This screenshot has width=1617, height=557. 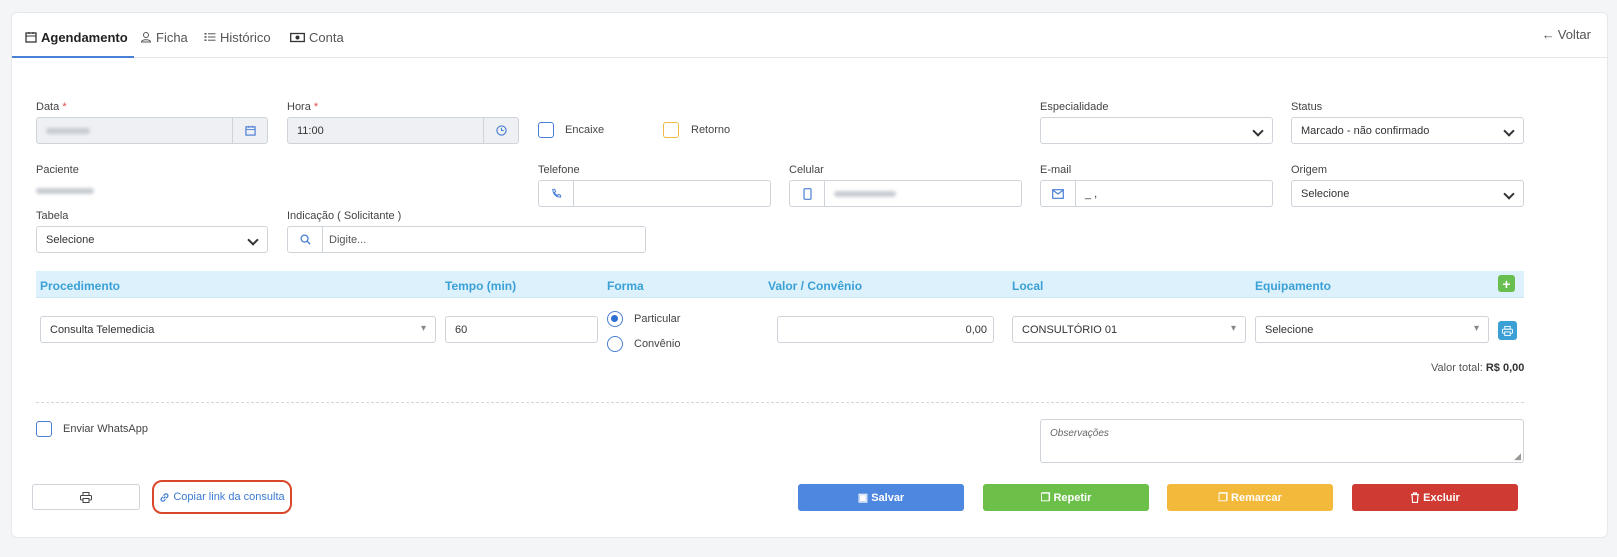 I want to click on origem-select: Selecione, so click(x=1407, y=193).